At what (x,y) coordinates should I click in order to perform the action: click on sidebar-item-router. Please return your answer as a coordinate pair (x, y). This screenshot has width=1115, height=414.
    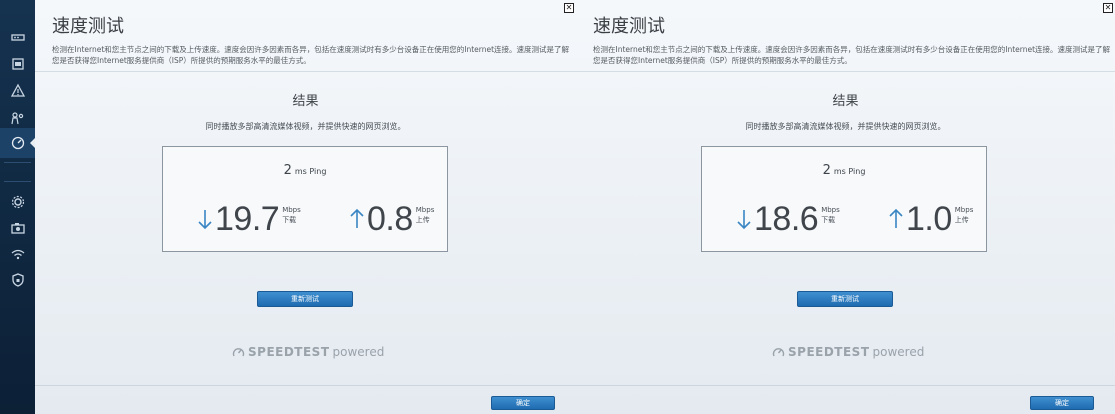
    Looking at the image, I should click on (17, 37).